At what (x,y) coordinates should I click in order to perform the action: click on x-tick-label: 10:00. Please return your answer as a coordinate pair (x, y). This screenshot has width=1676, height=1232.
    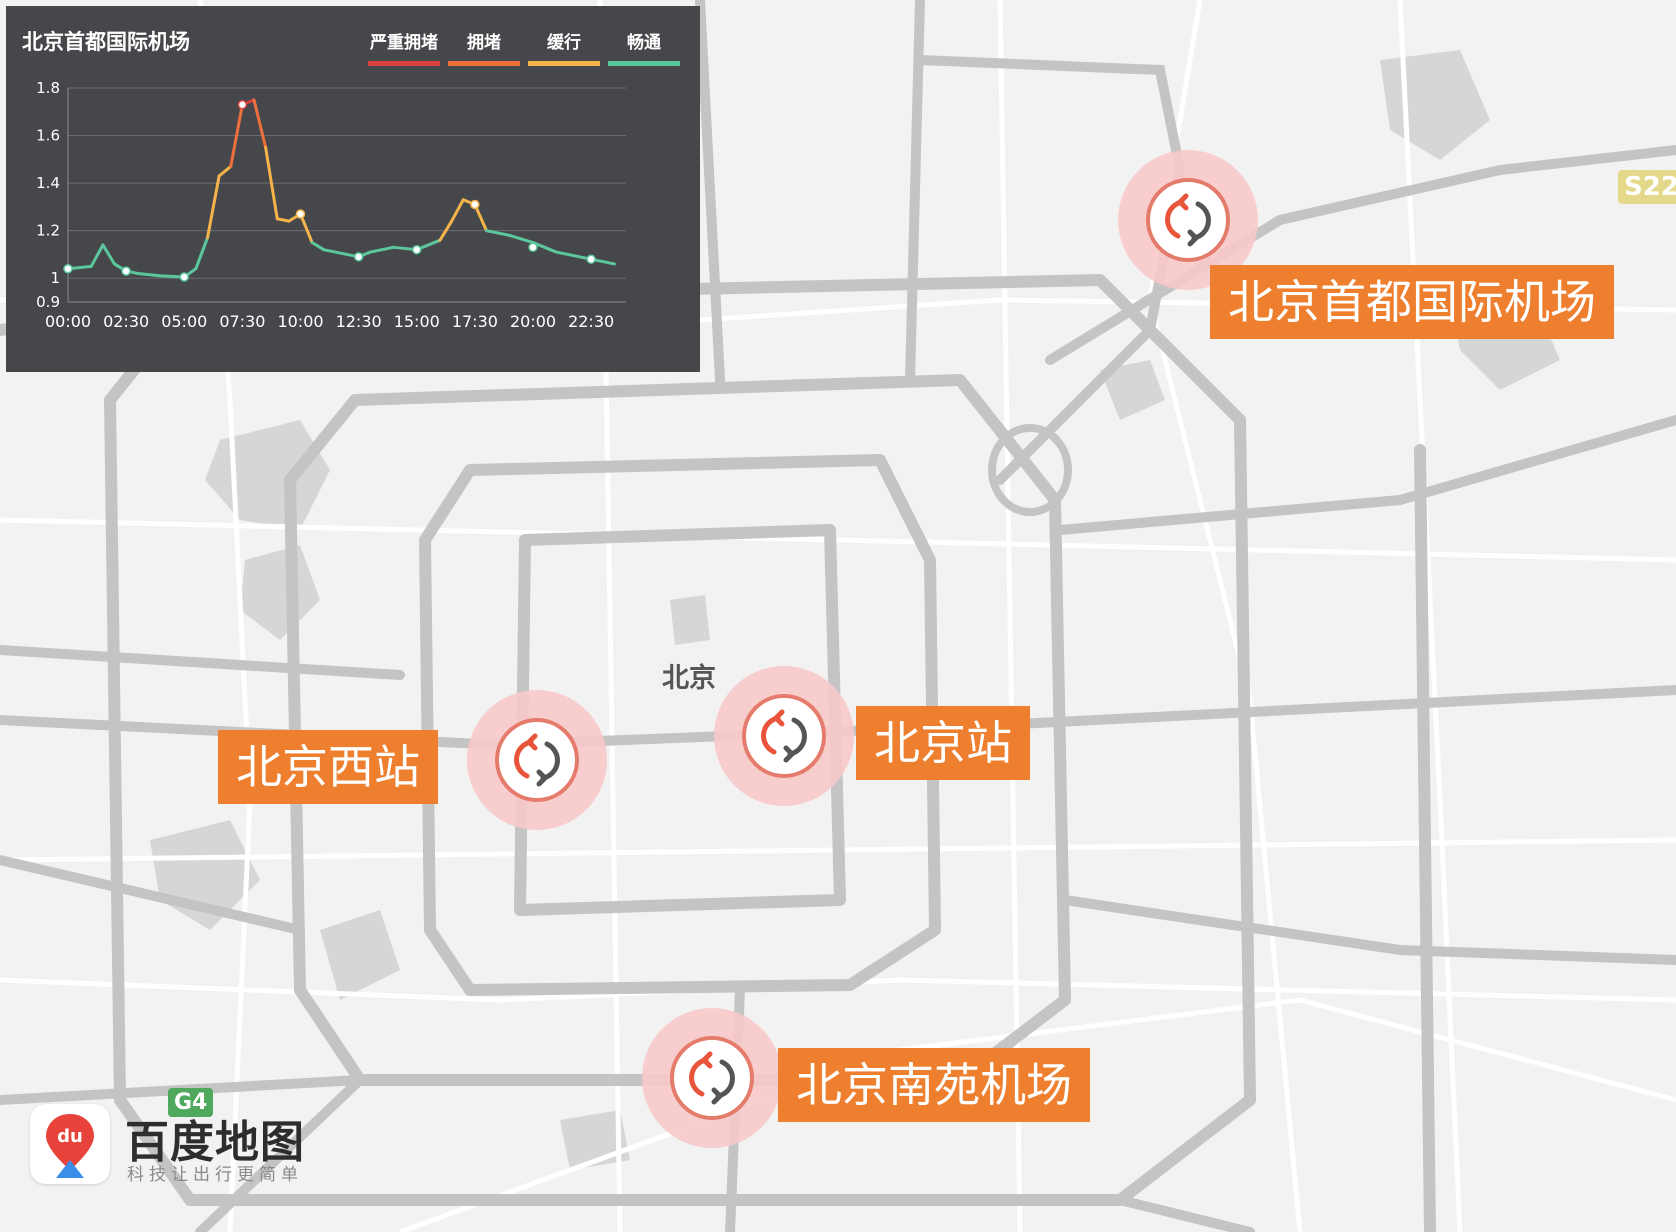
    Looking at the image, I should click on (300, 321).